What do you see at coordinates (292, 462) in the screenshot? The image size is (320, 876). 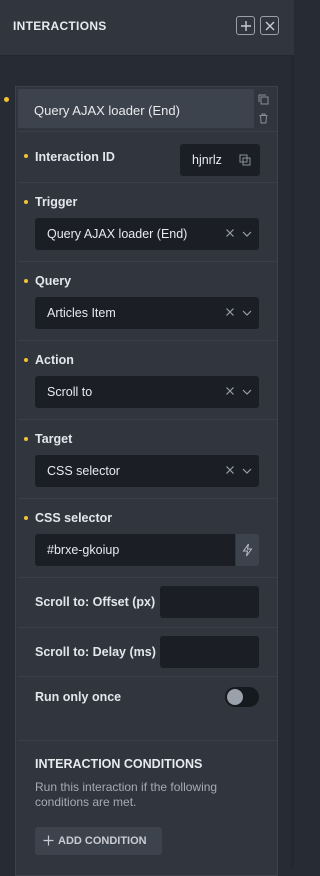 I see `scrollbar` at bounding box center [292, 462].